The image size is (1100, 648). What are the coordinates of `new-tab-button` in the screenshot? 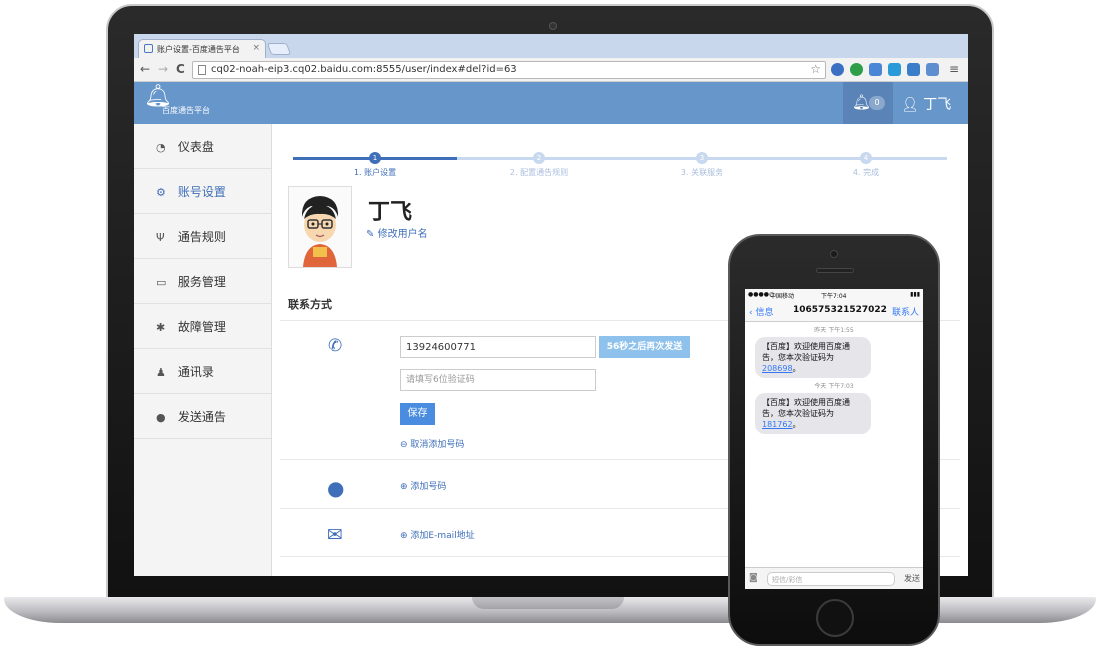 It's located at (279, 49).